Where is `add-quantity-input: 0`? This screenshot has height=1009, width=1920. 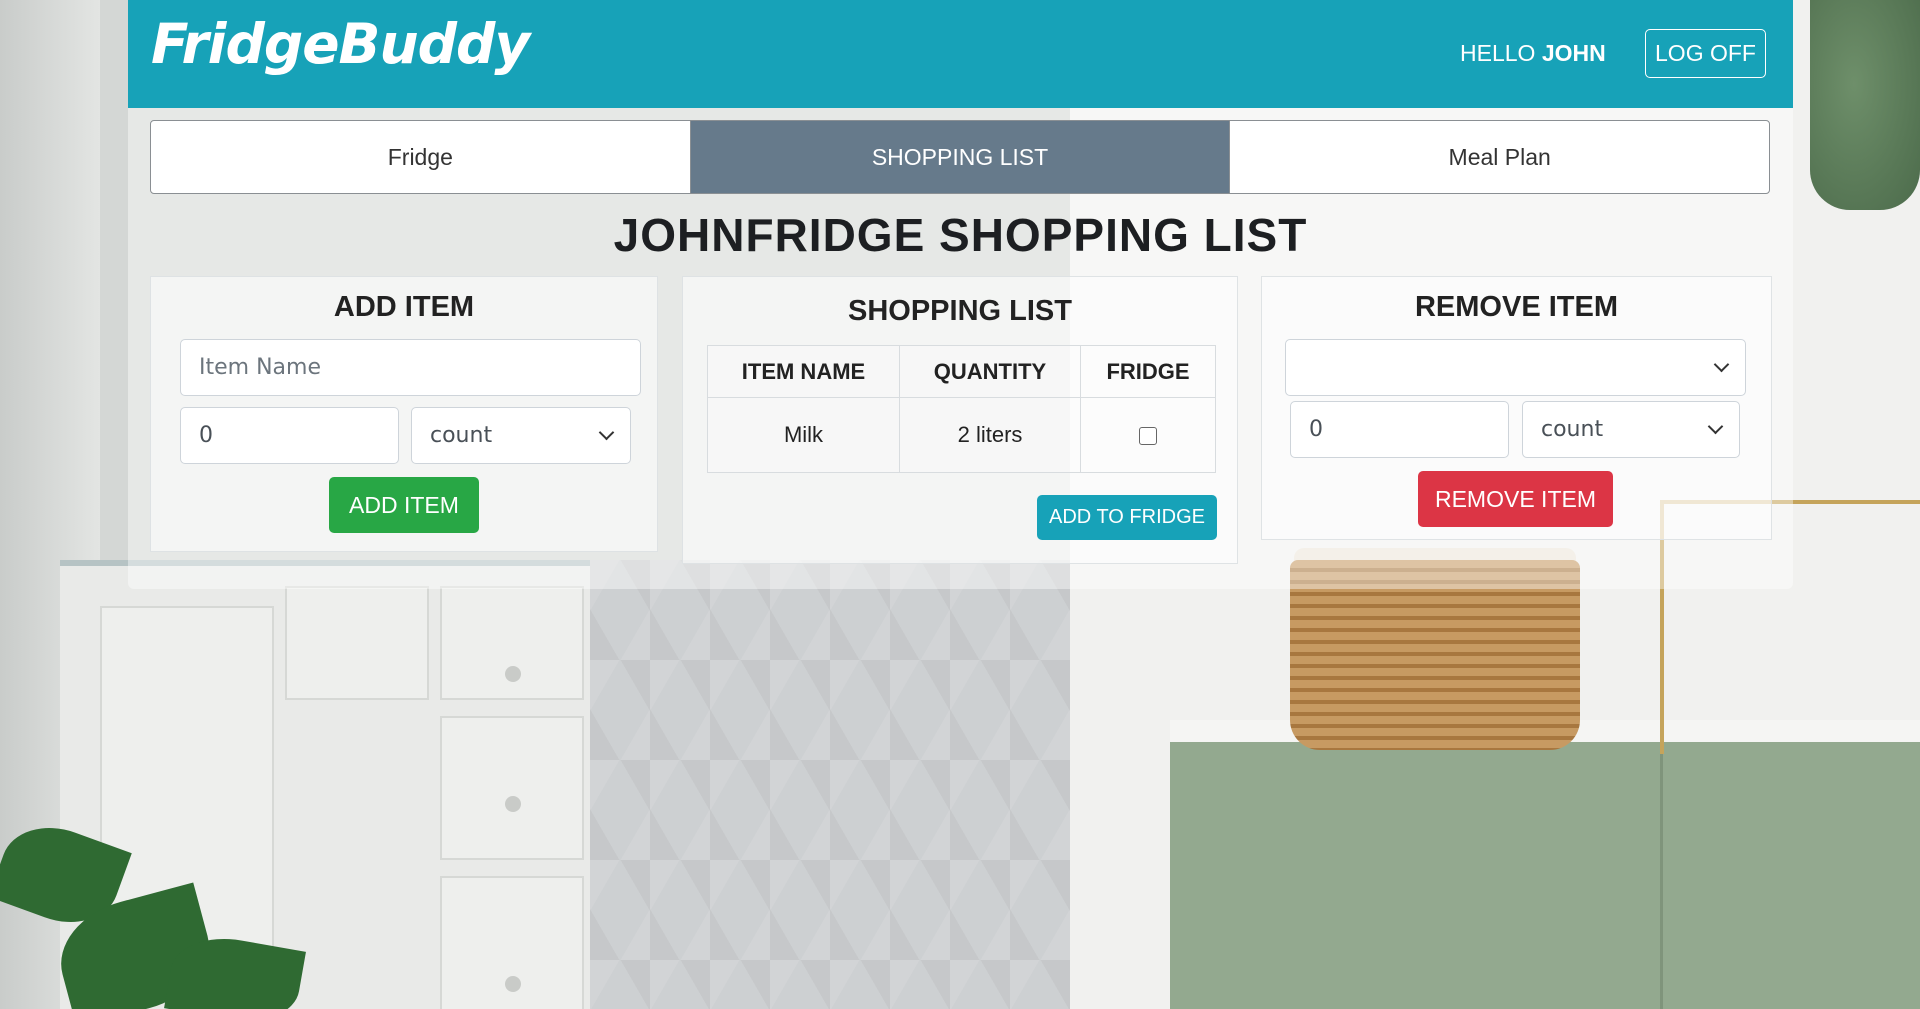 add-quantity-input: 0 is located at coordinates (289, 435).